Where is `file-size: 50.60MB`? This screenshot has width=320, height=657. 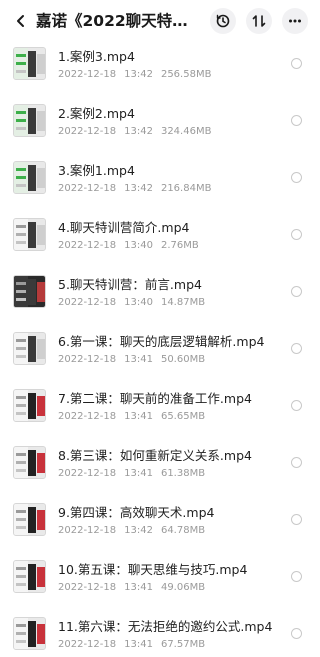 file-size: 50.60MB is located at coordinates (183, 359).